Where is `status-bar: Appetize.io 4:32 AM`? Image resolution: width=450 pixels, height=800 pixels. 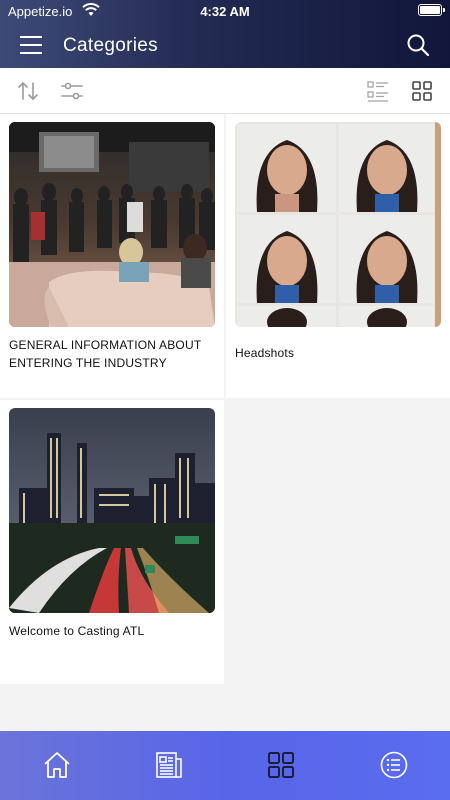
status-bar: Appetize.io 4:32 AM is located at coordinates (225, 11).